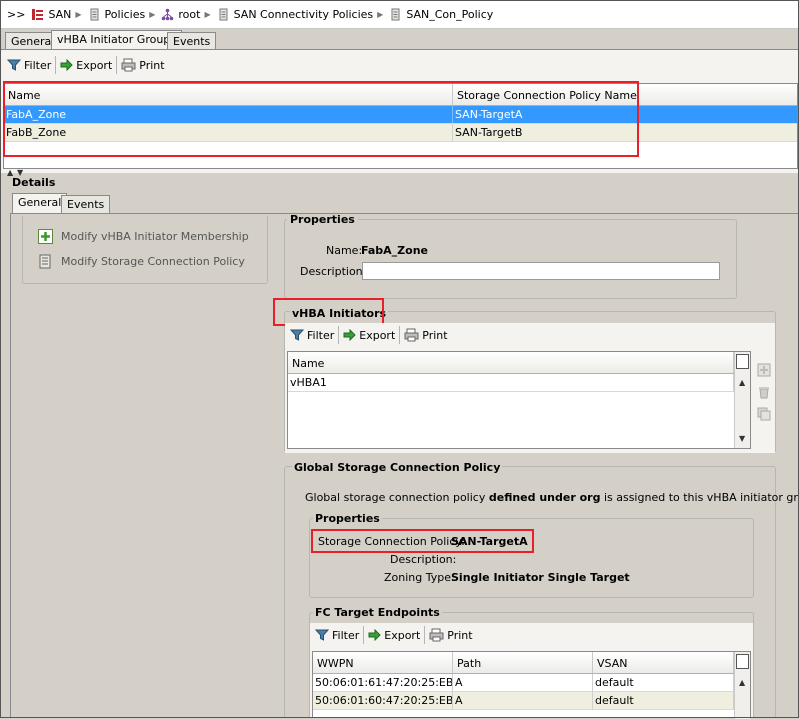  Describe the element at coordinates (511, 382) in the screenshot. I see `cell-name: vHBA1` at that location.